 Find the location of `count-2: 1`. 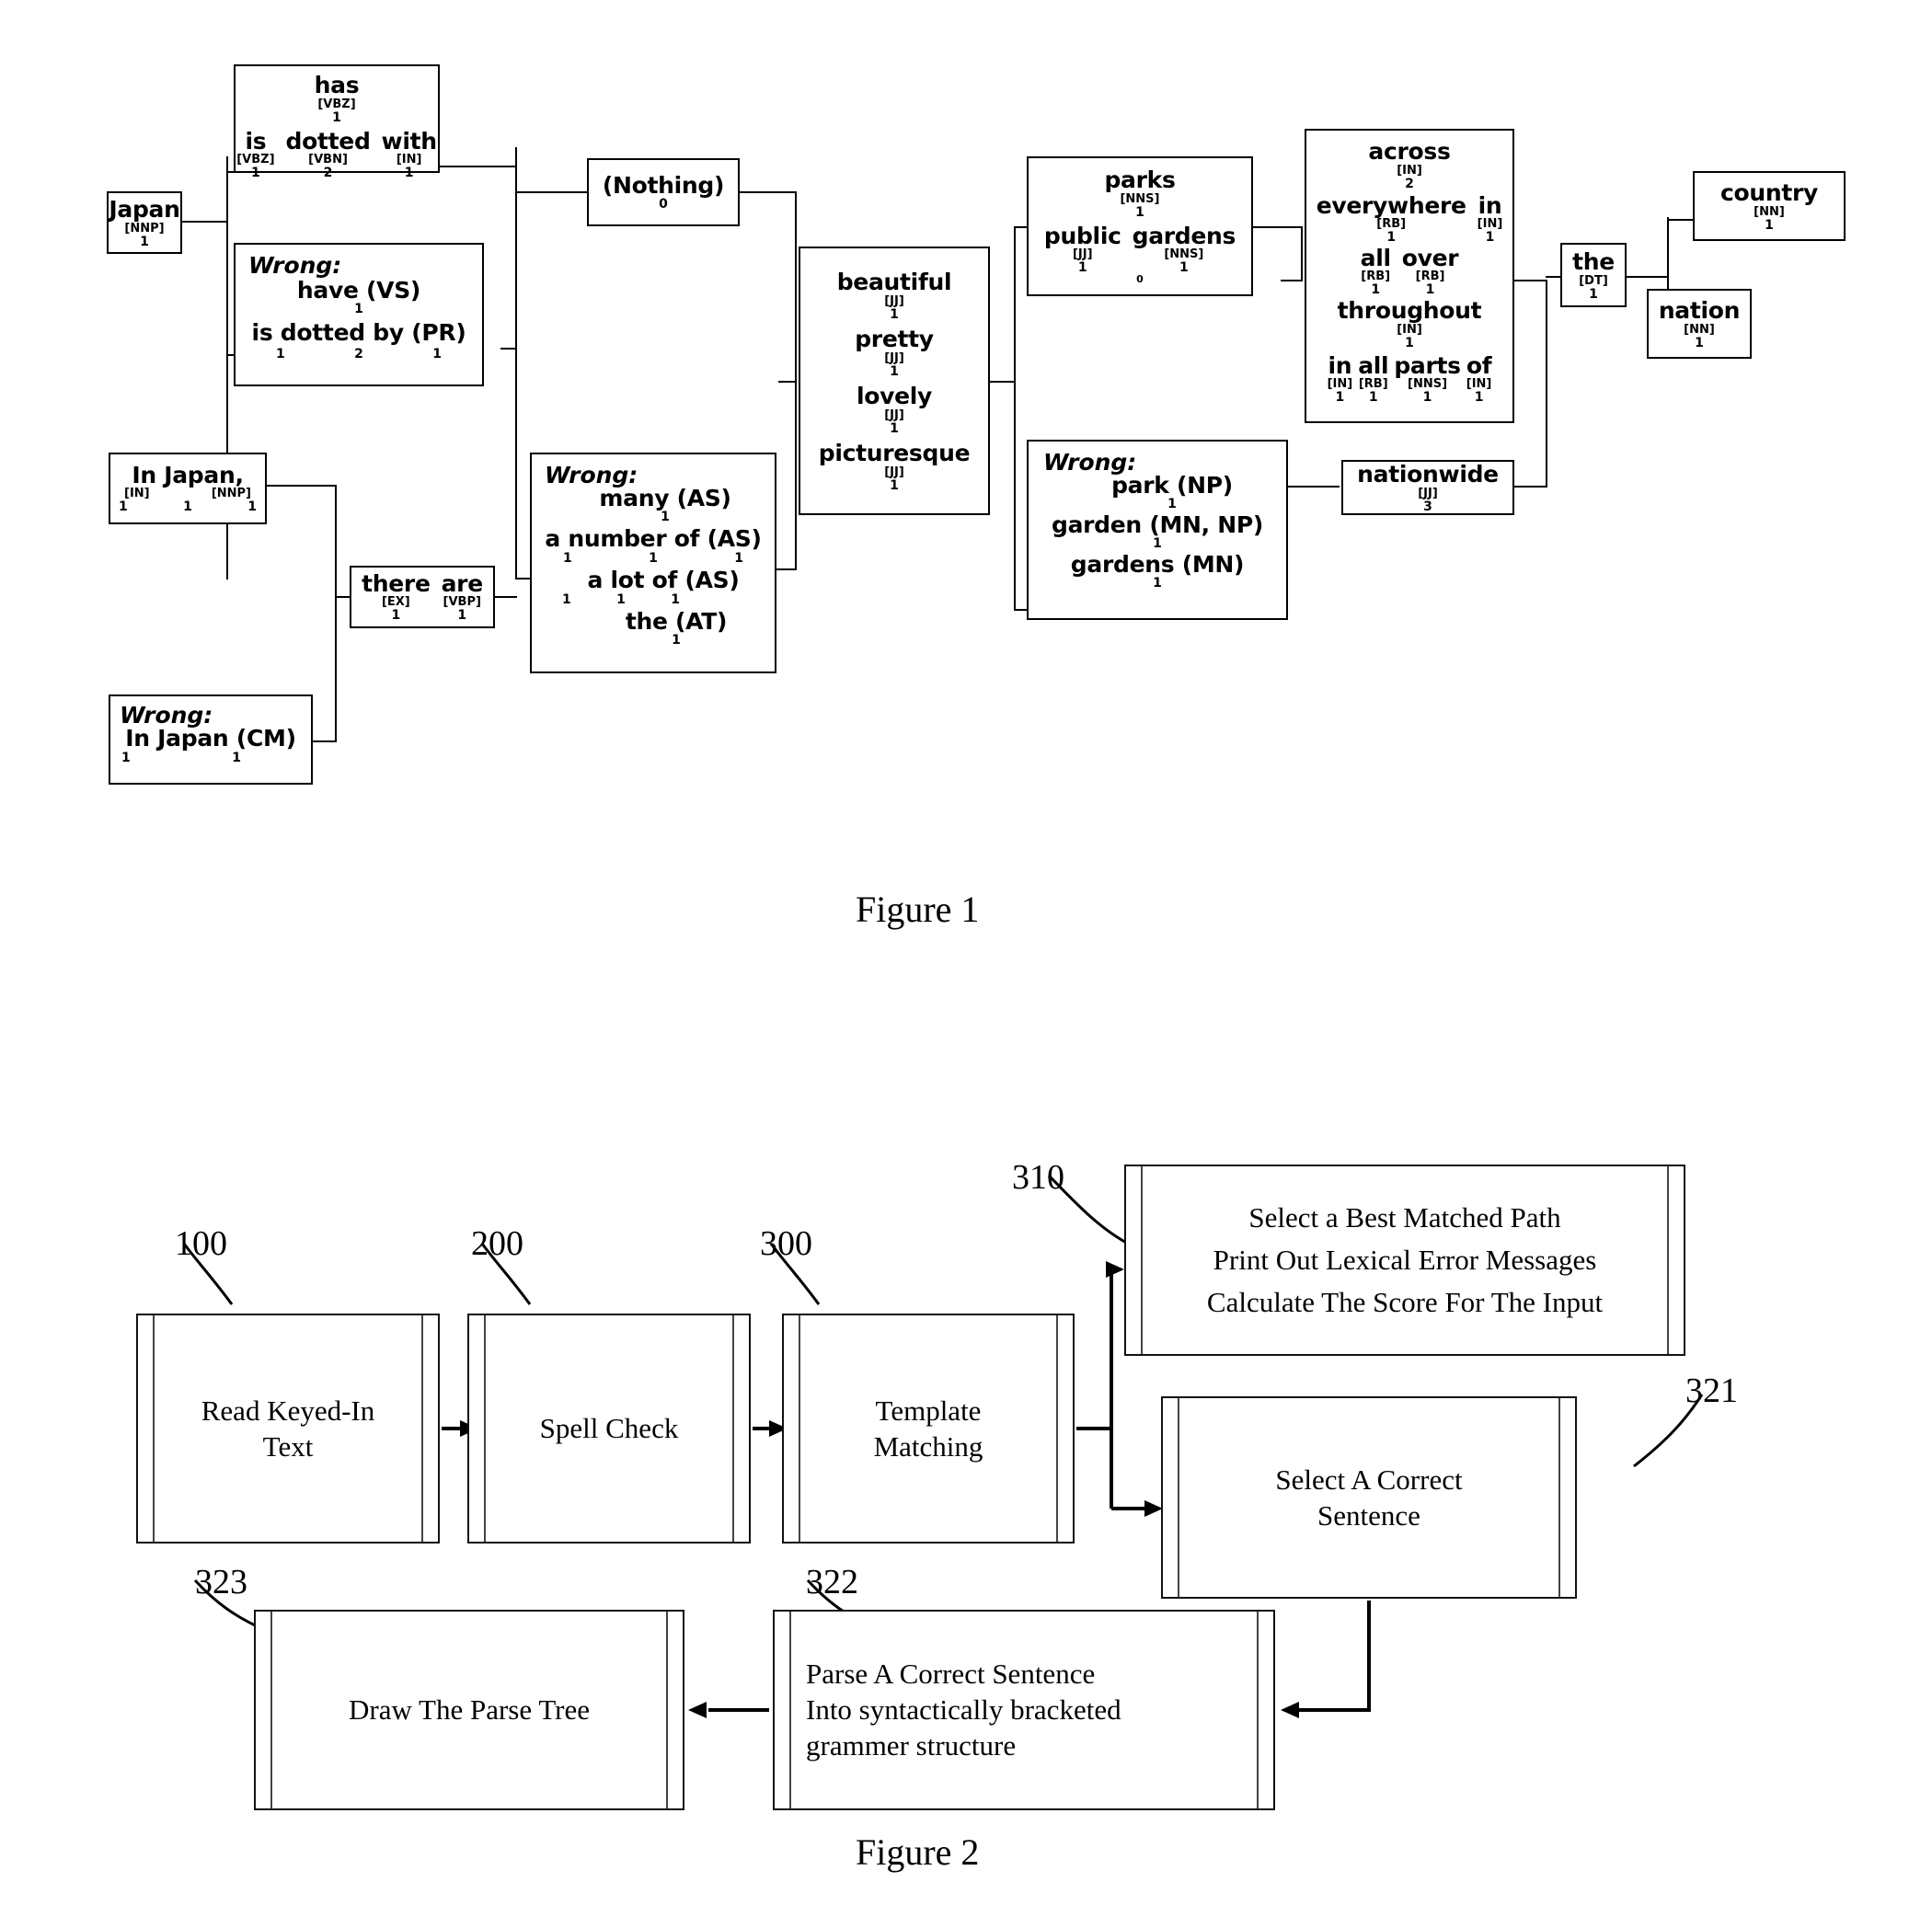

count-2: 1 is located at coordinates (187, 506).